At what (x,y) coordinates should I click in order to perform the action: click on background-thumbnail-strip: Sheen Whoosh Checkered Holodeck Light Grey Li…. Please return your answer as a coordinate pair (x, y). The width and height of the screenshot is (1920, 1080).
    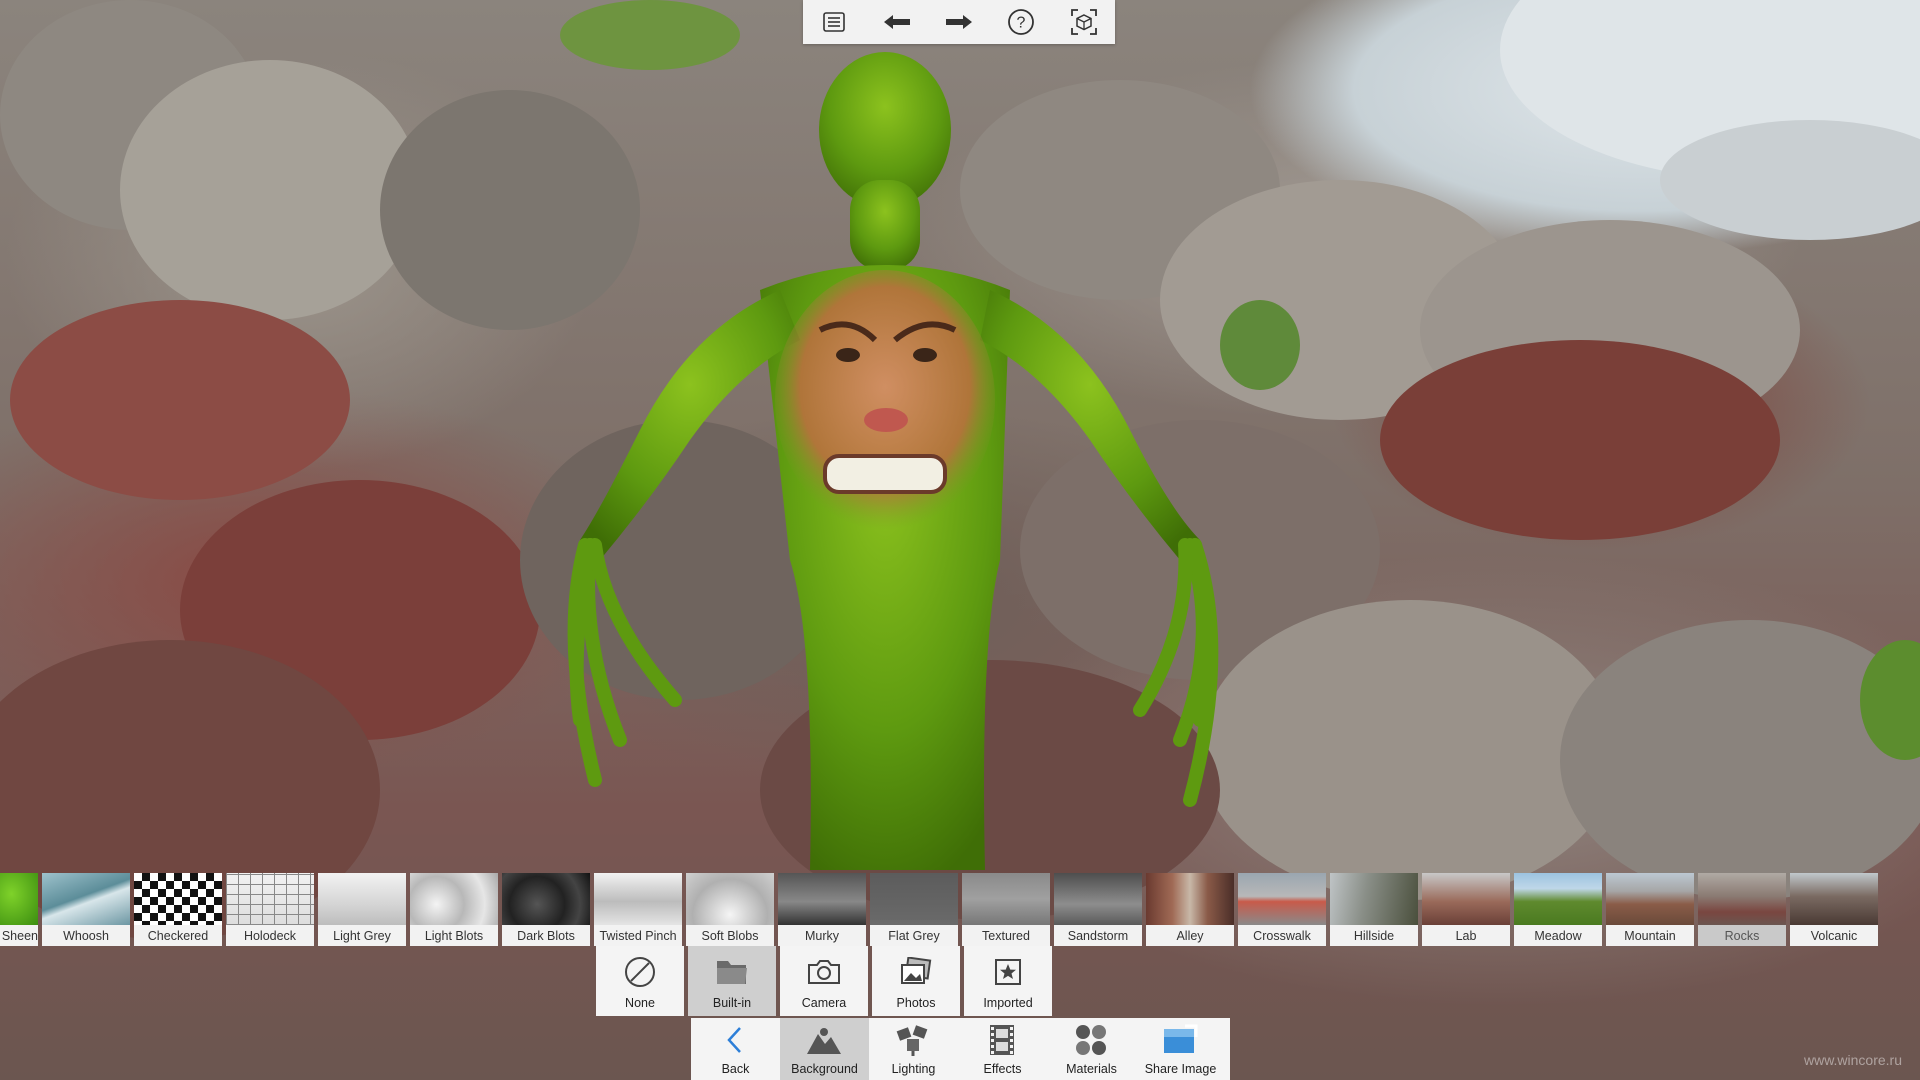
    Looking at the image, I should click on (960, 909).